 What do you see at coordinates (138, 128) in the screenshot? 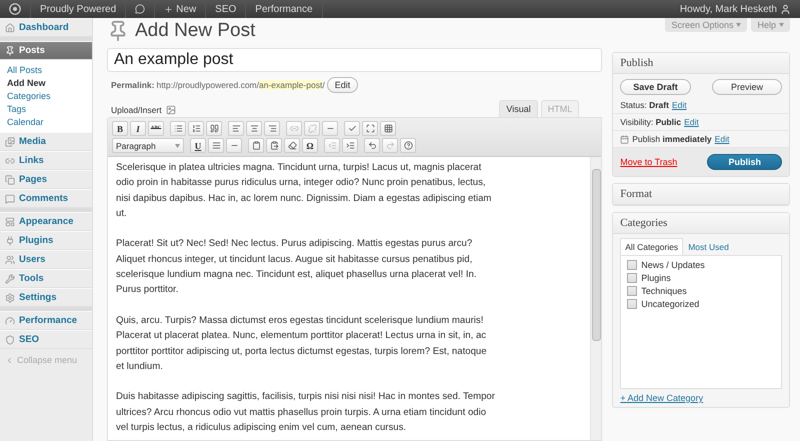
I see `italic-button: I` at bounding box center [138, 128].